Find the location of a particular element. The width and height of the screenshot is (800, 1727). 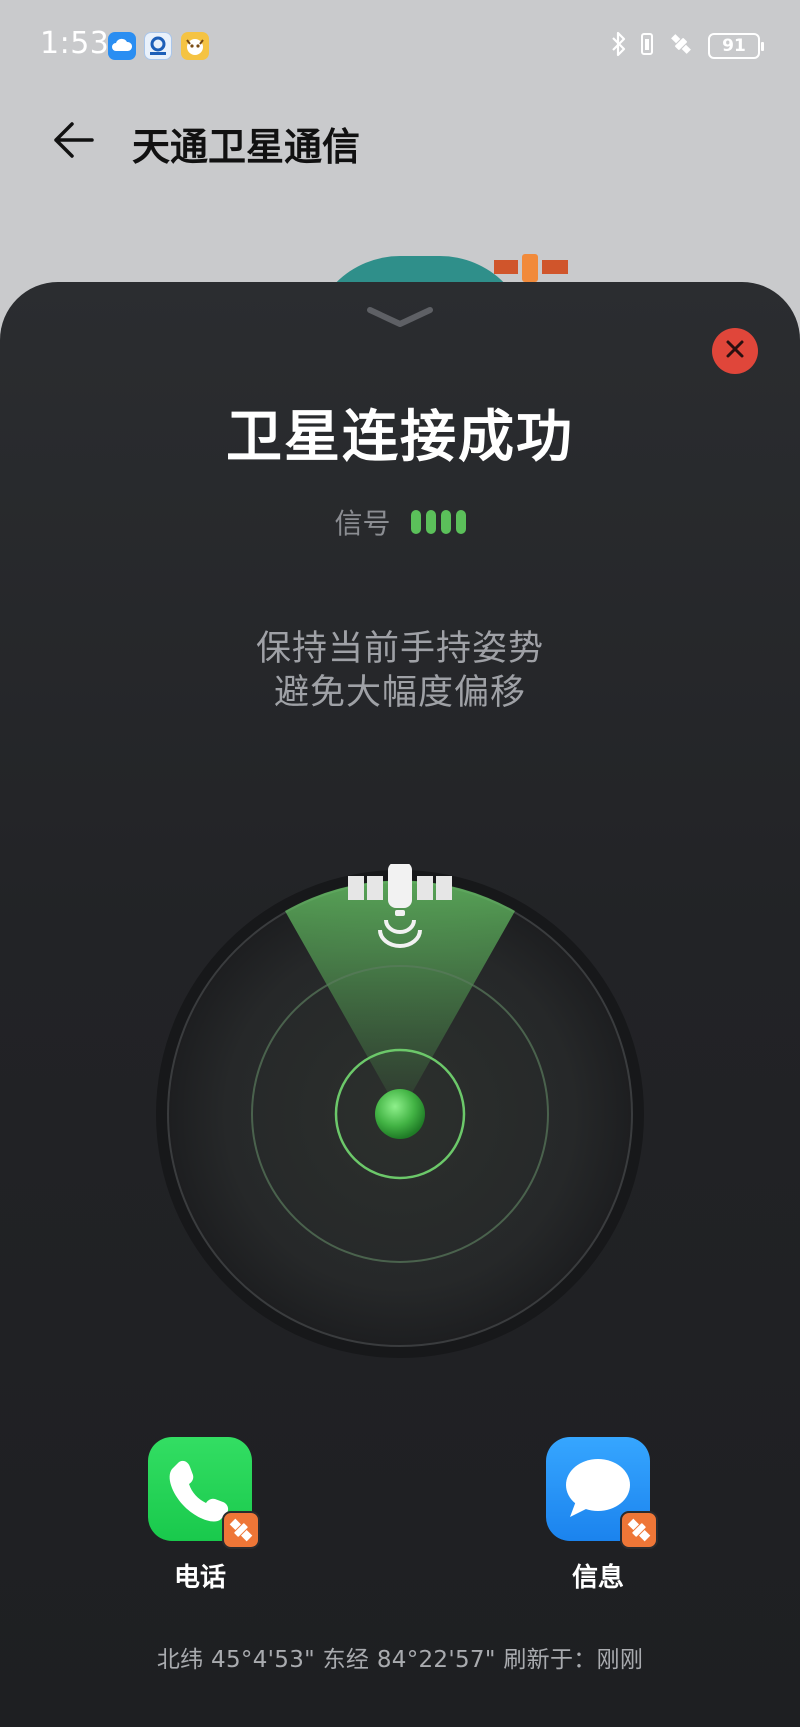

signal-strength-bars is located at coordinates (438, 522).